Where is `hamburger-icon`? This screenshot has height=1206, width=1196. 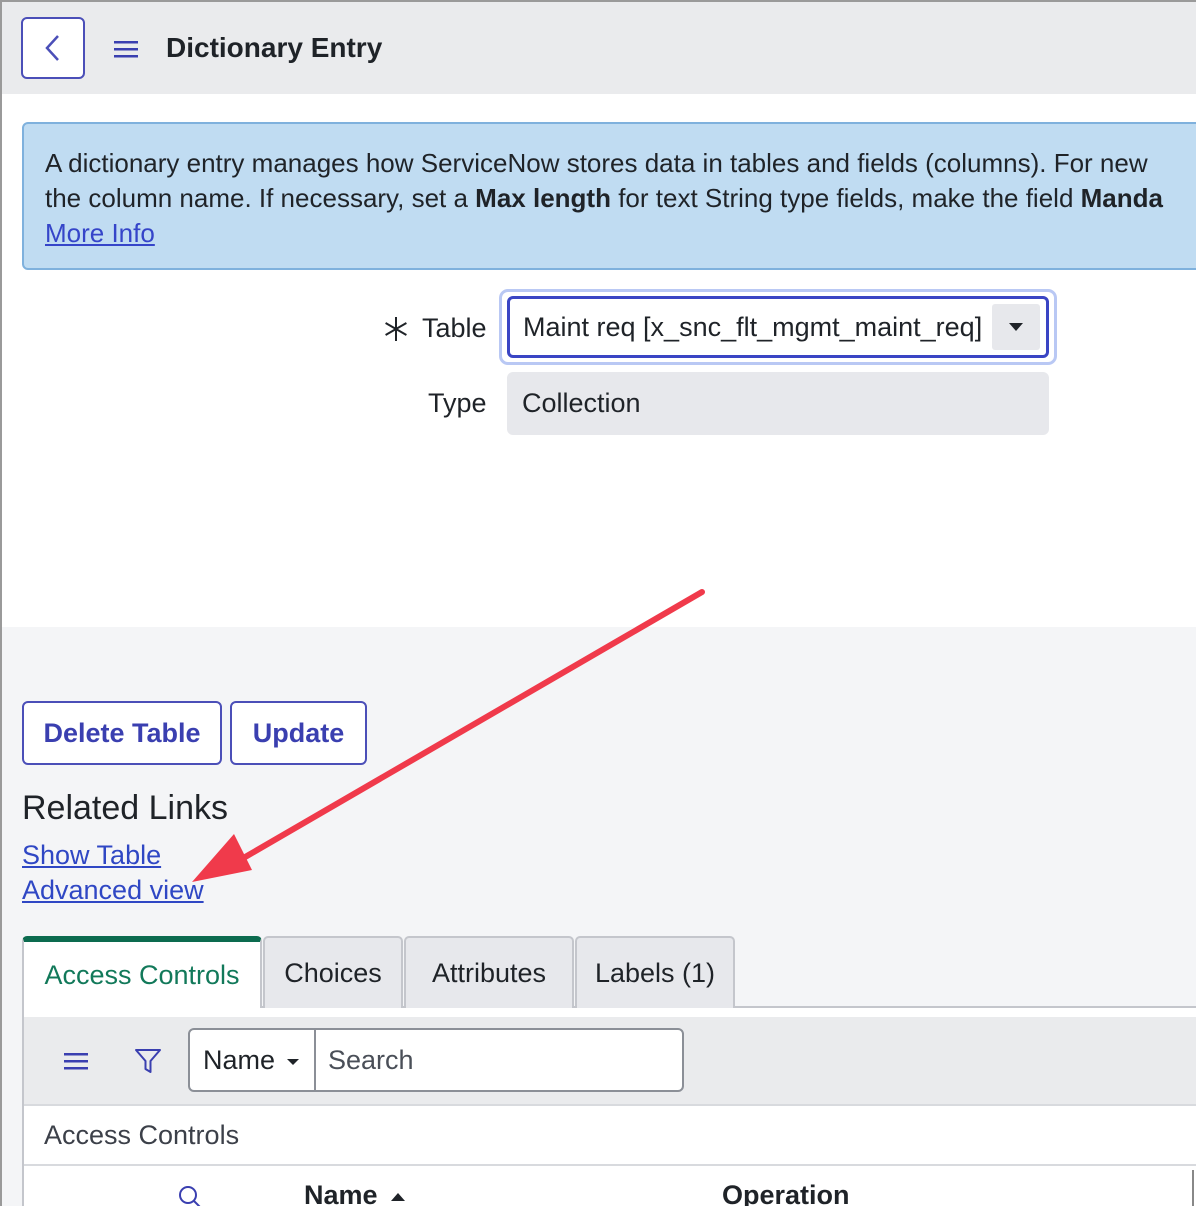
hamburger-icon is located at coordinates (126, 49).